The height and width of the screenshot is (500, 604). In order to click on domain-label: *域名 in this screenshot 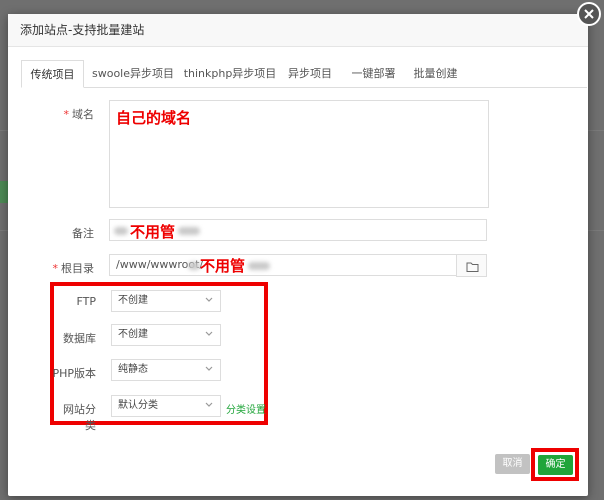, I will do `click(66, 114)`.